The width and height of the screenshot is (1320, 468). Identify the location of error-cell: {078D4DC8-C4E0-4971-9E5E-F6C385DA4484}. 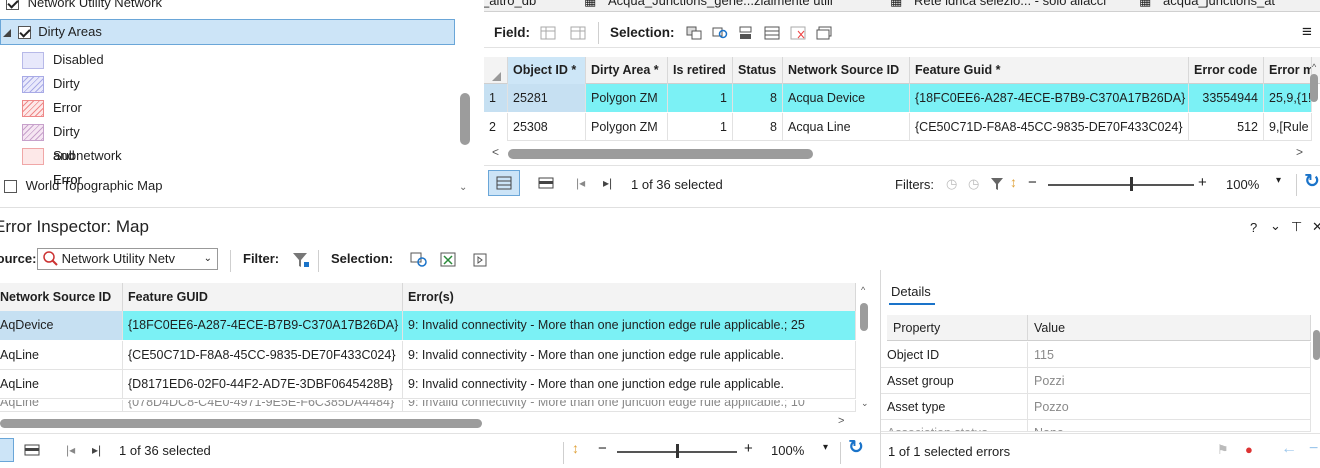
(263, 405).